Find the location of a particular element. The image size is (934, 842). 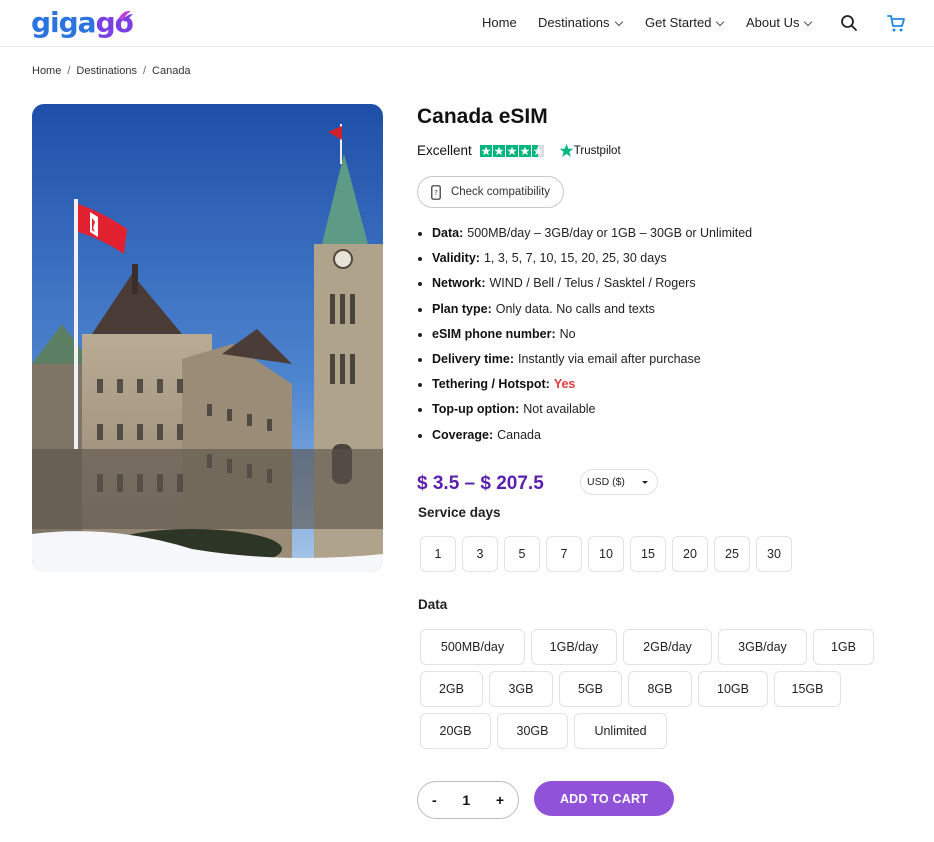

add-to-cart-button: ADD TO CART is located at coordinates (604, 798).